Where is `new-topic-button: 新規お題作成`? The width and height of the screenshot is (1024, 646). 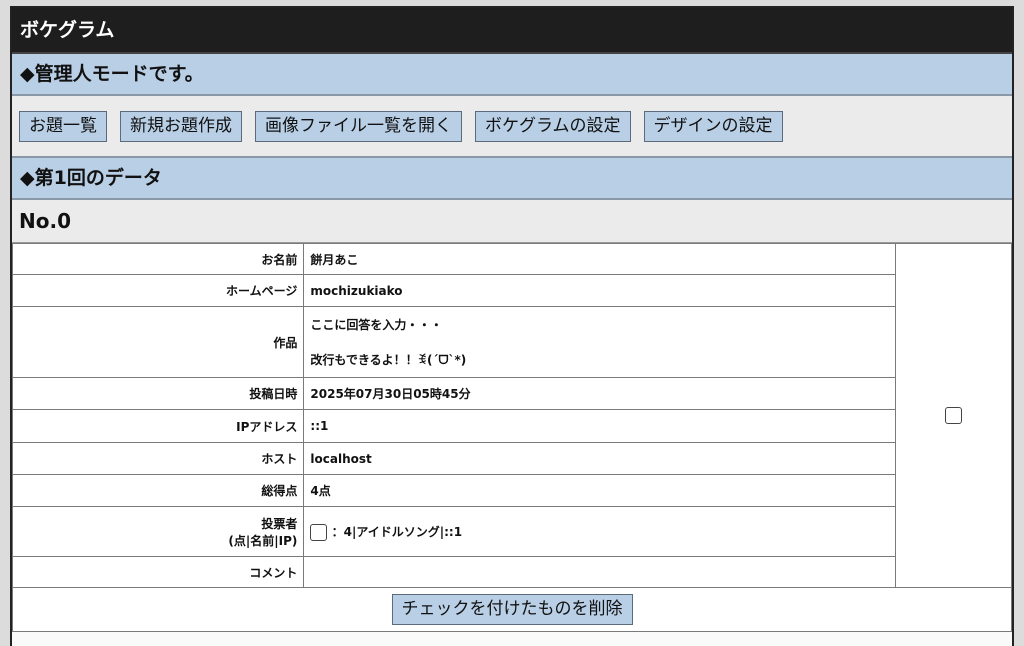 new-topic-button: 新規お題作成 is located at coordinates (181, 126).